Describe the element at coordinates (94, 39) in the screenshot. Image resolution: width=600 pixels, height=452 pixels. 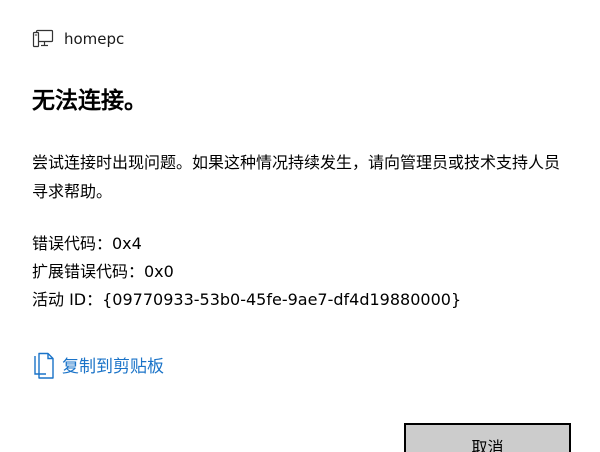
I see `host-name: homepc` at that location.